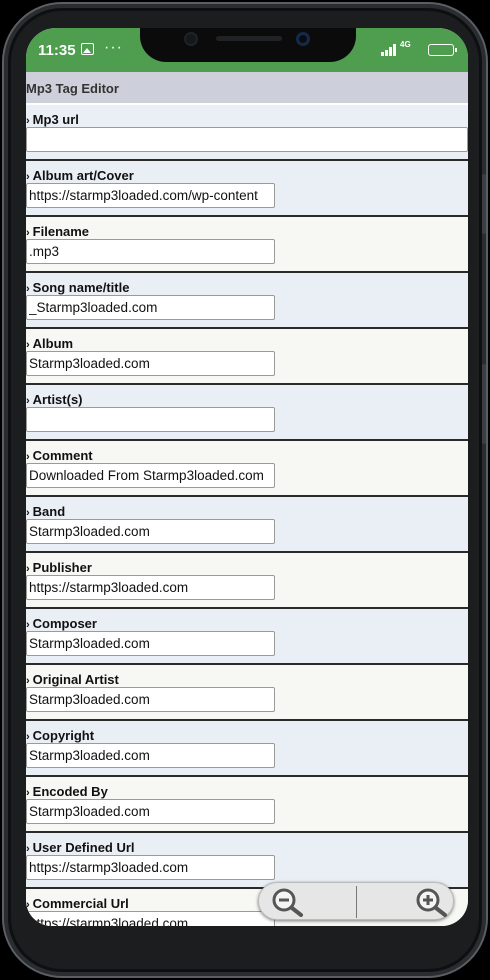 This screenshot has height=980, width=490. Describe the element at coordinates (52, 119) in the screenshot. I see `field-label: Mp3 url` at that location.